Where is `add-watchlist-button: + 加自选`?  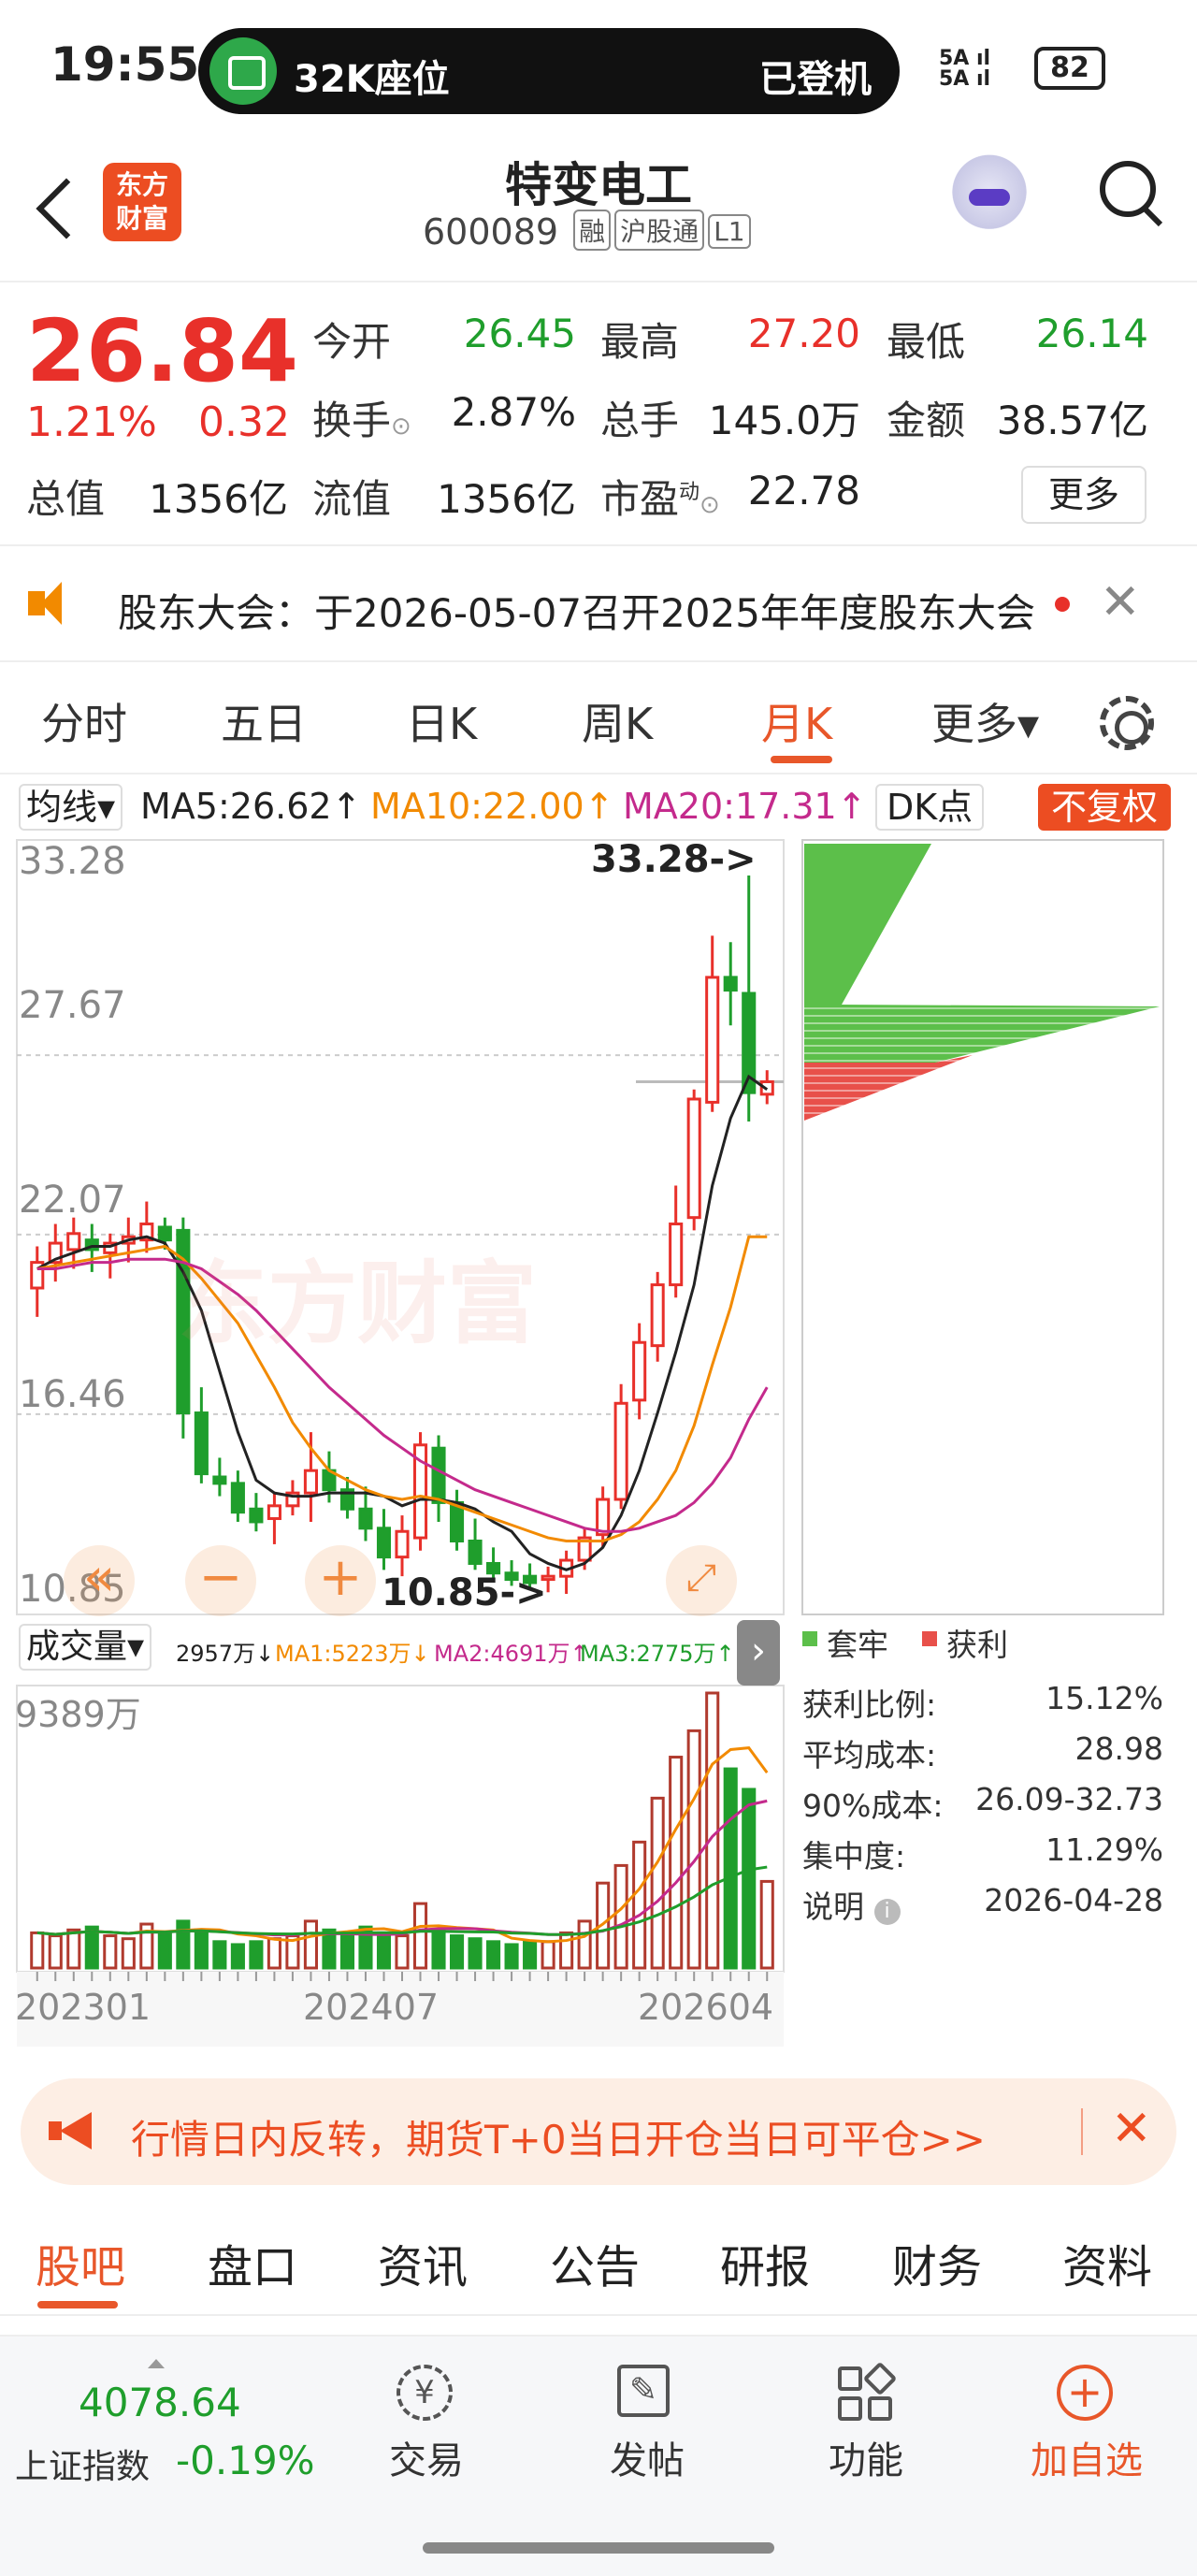 add-watchlist-button: + 加自选 is located at coordinates (1086, 2424).